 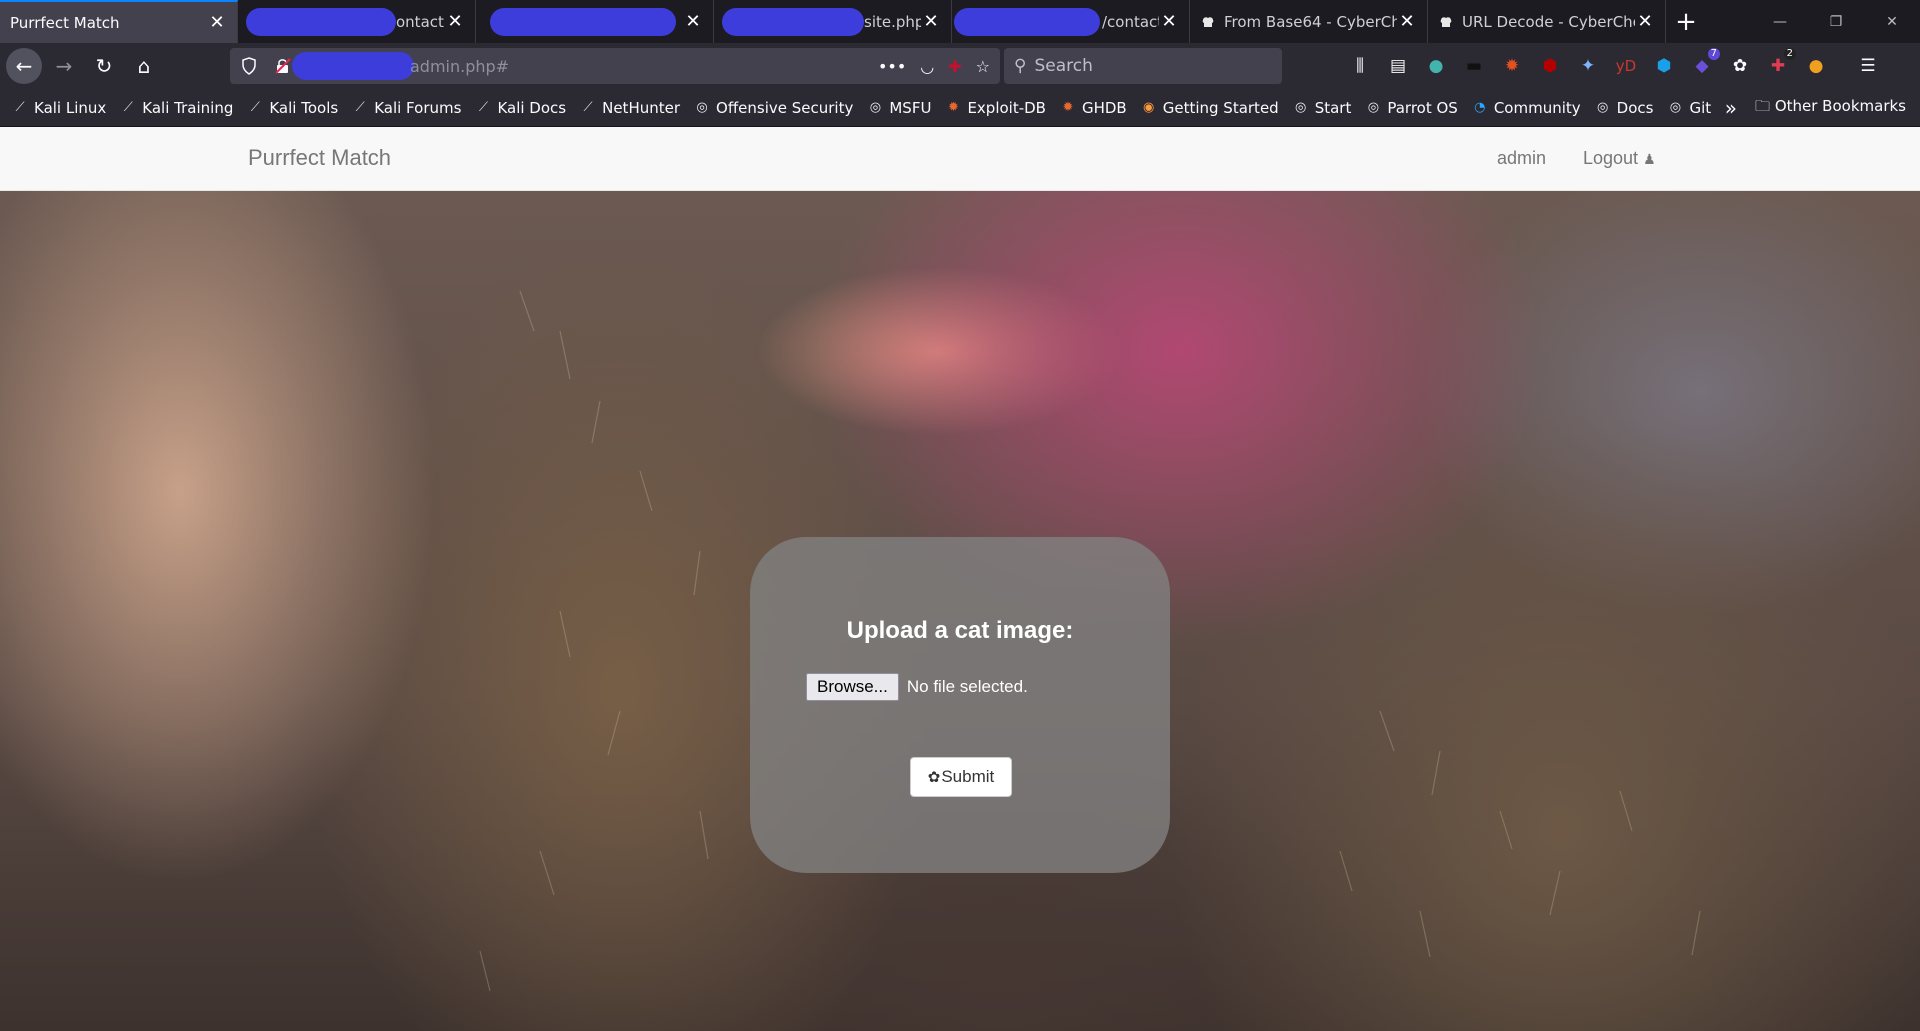 What do you see at coordinates (249, 66) in the screenshot?
I see `shield-icon` at bounding box center [249, 66].